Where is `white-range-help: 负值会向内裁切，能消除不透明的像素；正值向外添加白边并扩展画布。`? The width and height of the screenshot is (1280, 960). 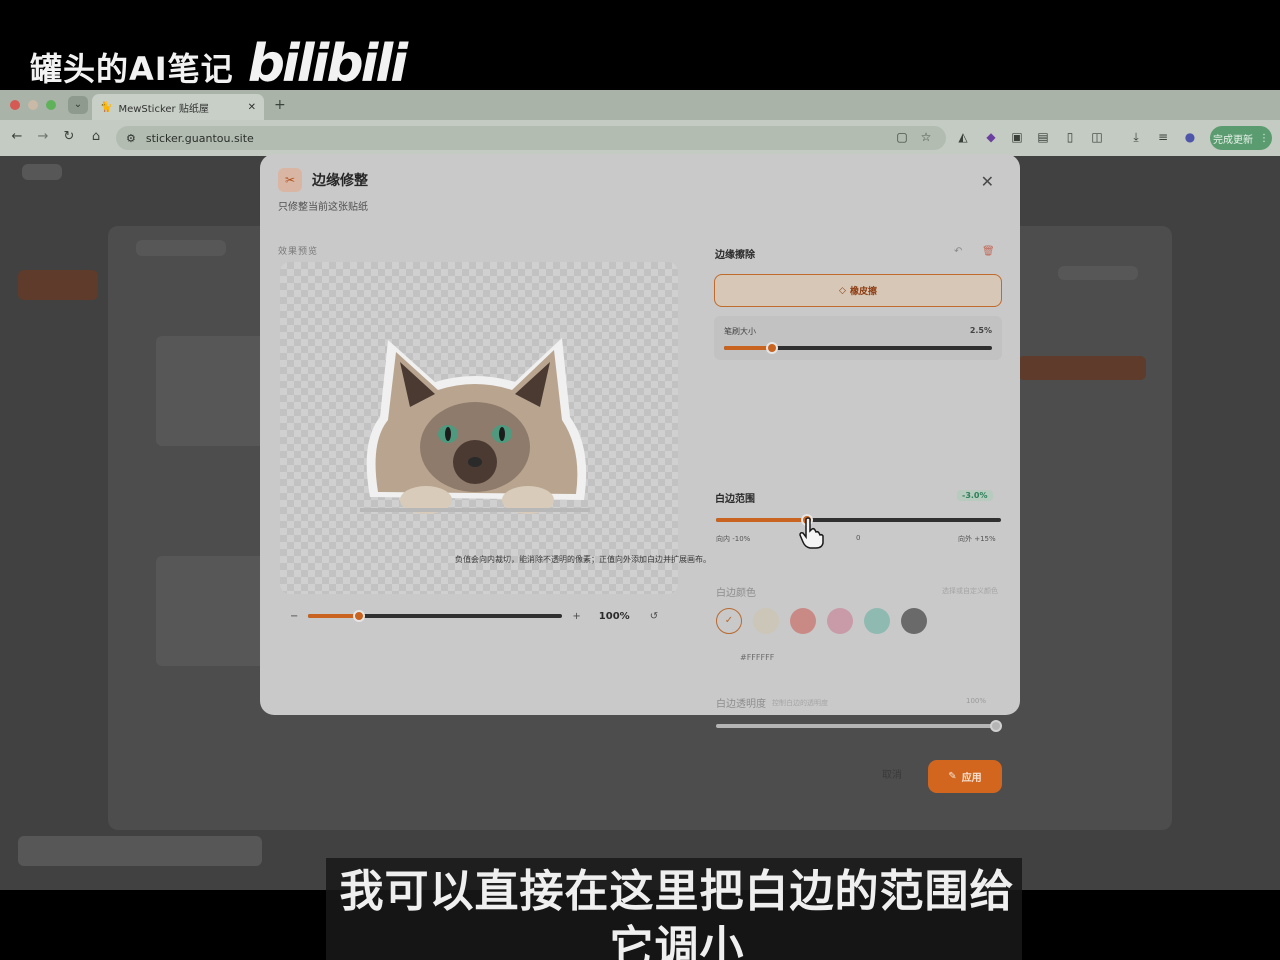
white-range-help: 负值会向内裁切，能消除不透明的像素；正值向外添加白边并扩展画布。 is located at coordinates (583, 559).